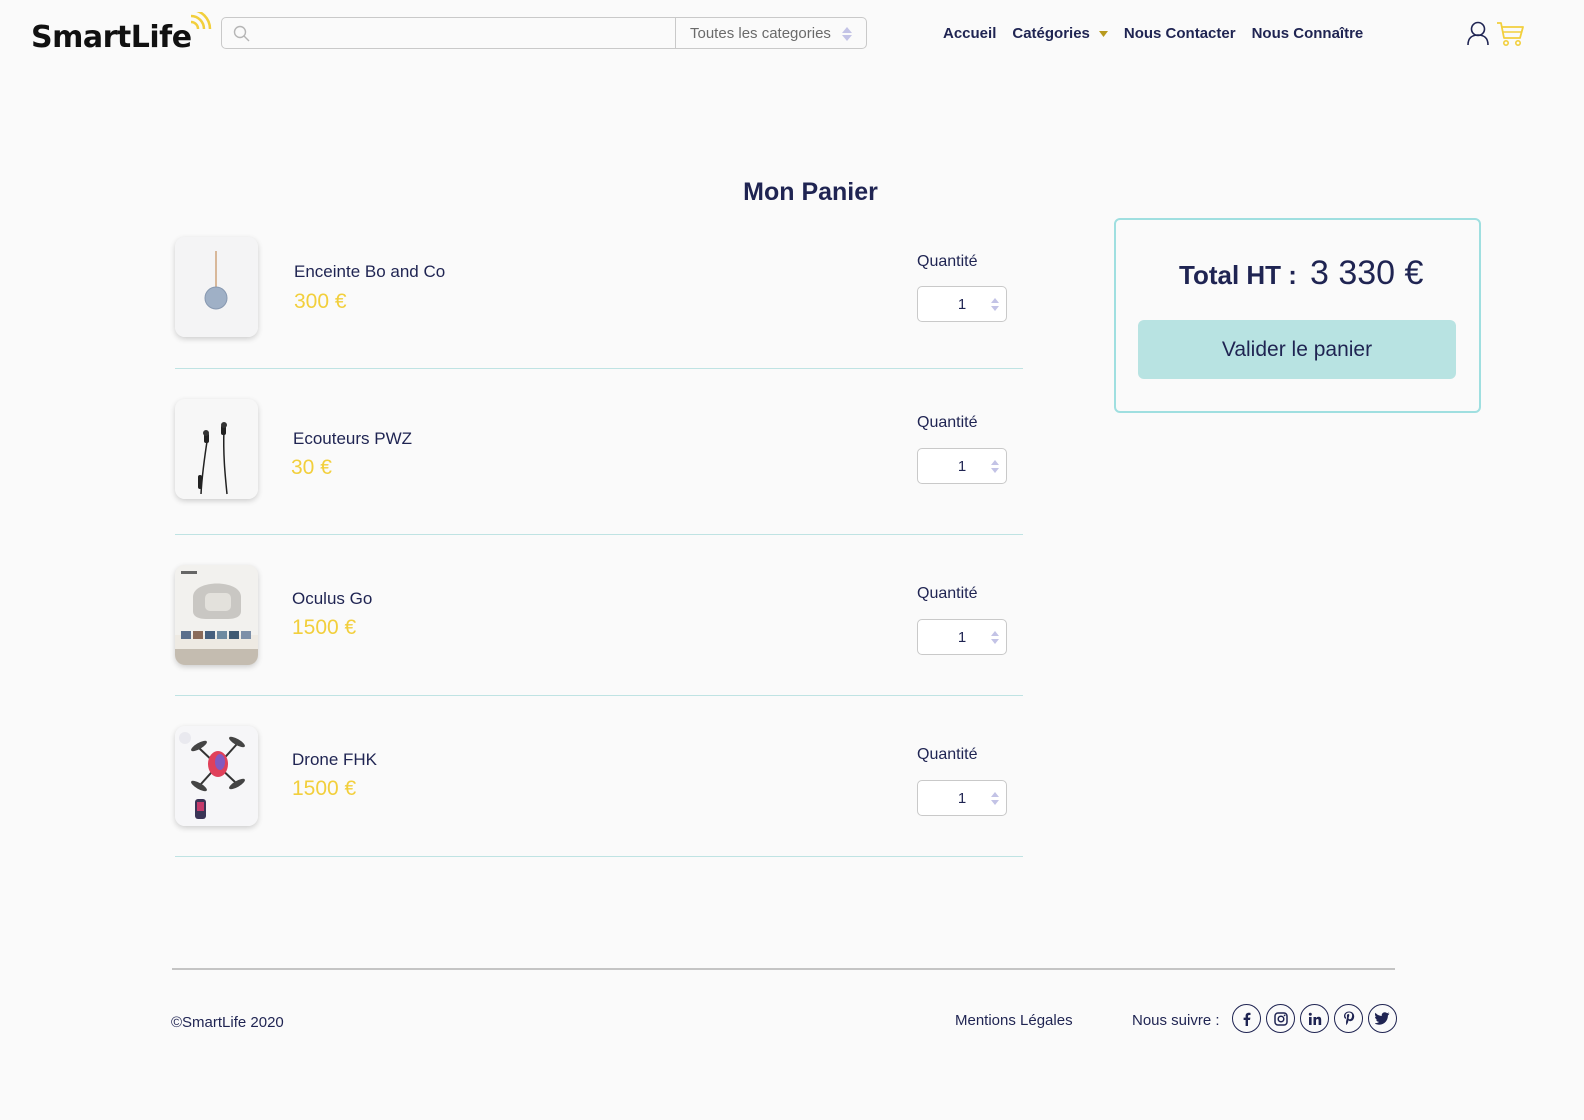 This screenshot has height=1120, width=1584. I want to click on product-image-speaker, so click(216, 287).